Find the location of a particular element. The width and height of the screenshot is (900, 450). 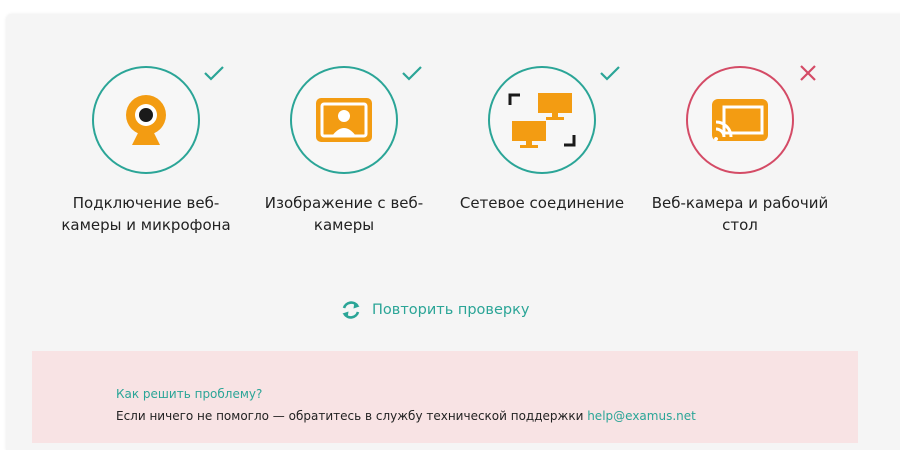

support-email-link: help@examus.net is located at coordinates (641, 416).